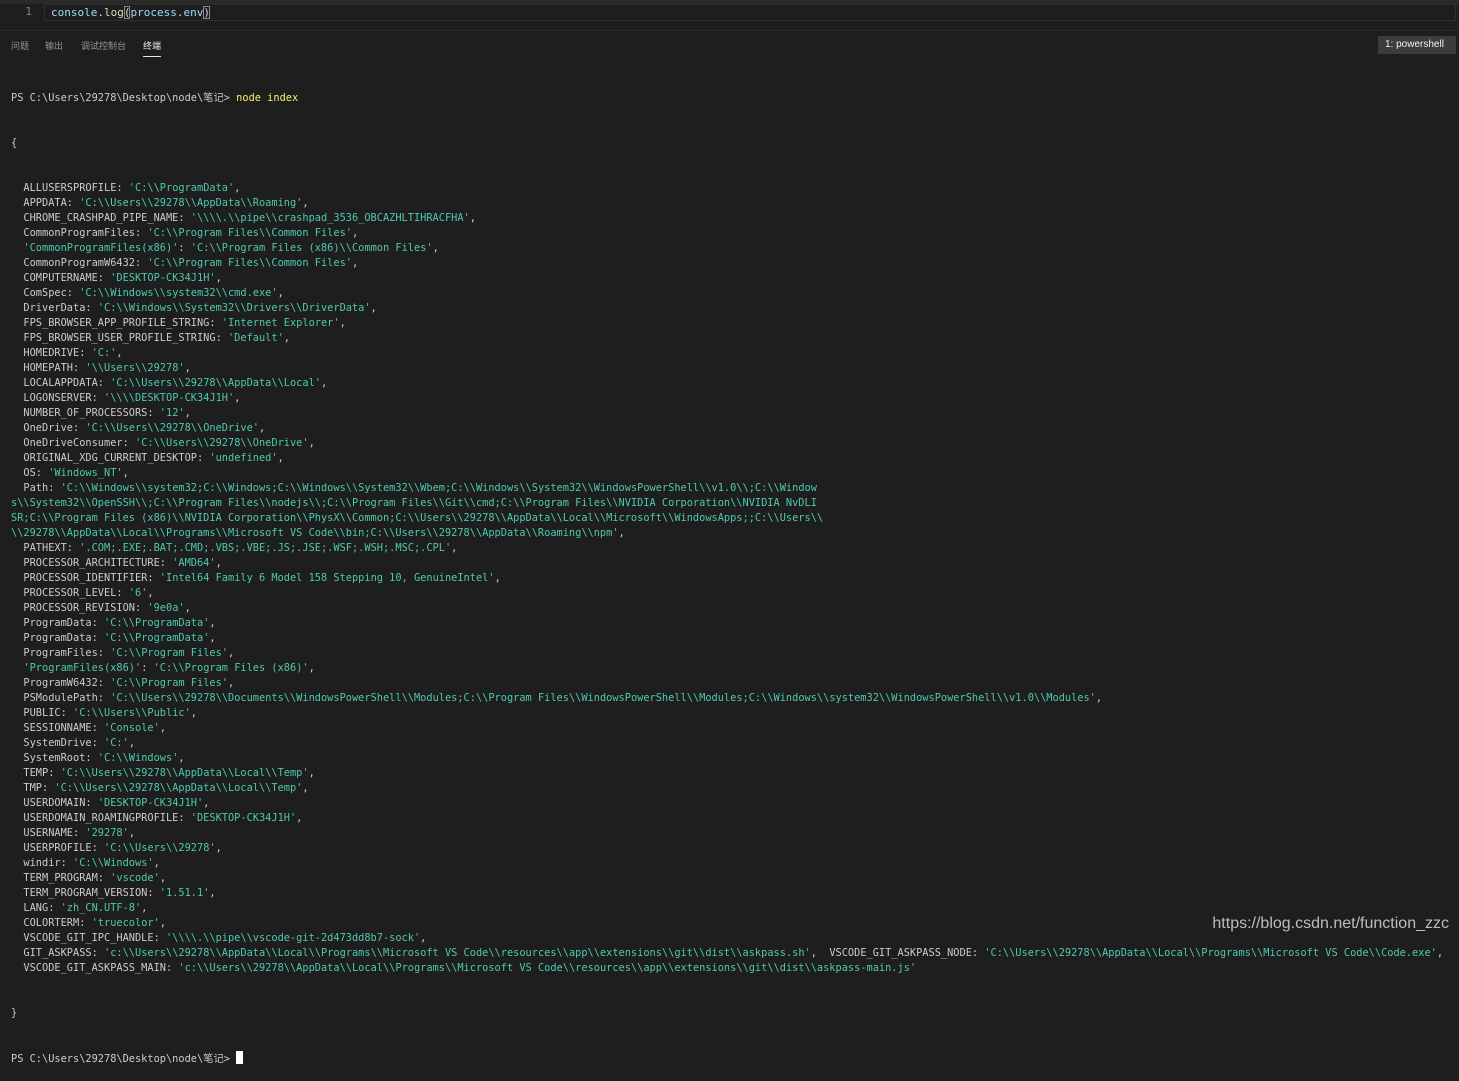  Describe the element at coordinates (178, 788) in the screenshot. I see `env-value: 'C:\\Users\\29278\\AppData\\Local\\Temp'` at that location.